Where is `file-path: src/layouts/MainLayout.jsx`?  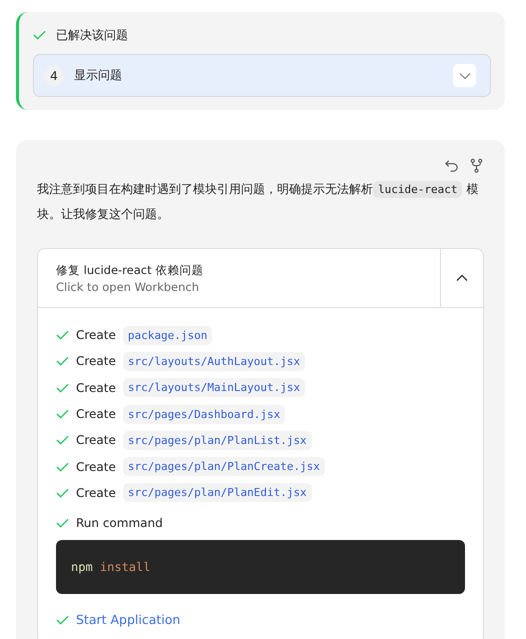 file-path: src/layouts/MainLayout.jsx is located at coordinates (214, 388).